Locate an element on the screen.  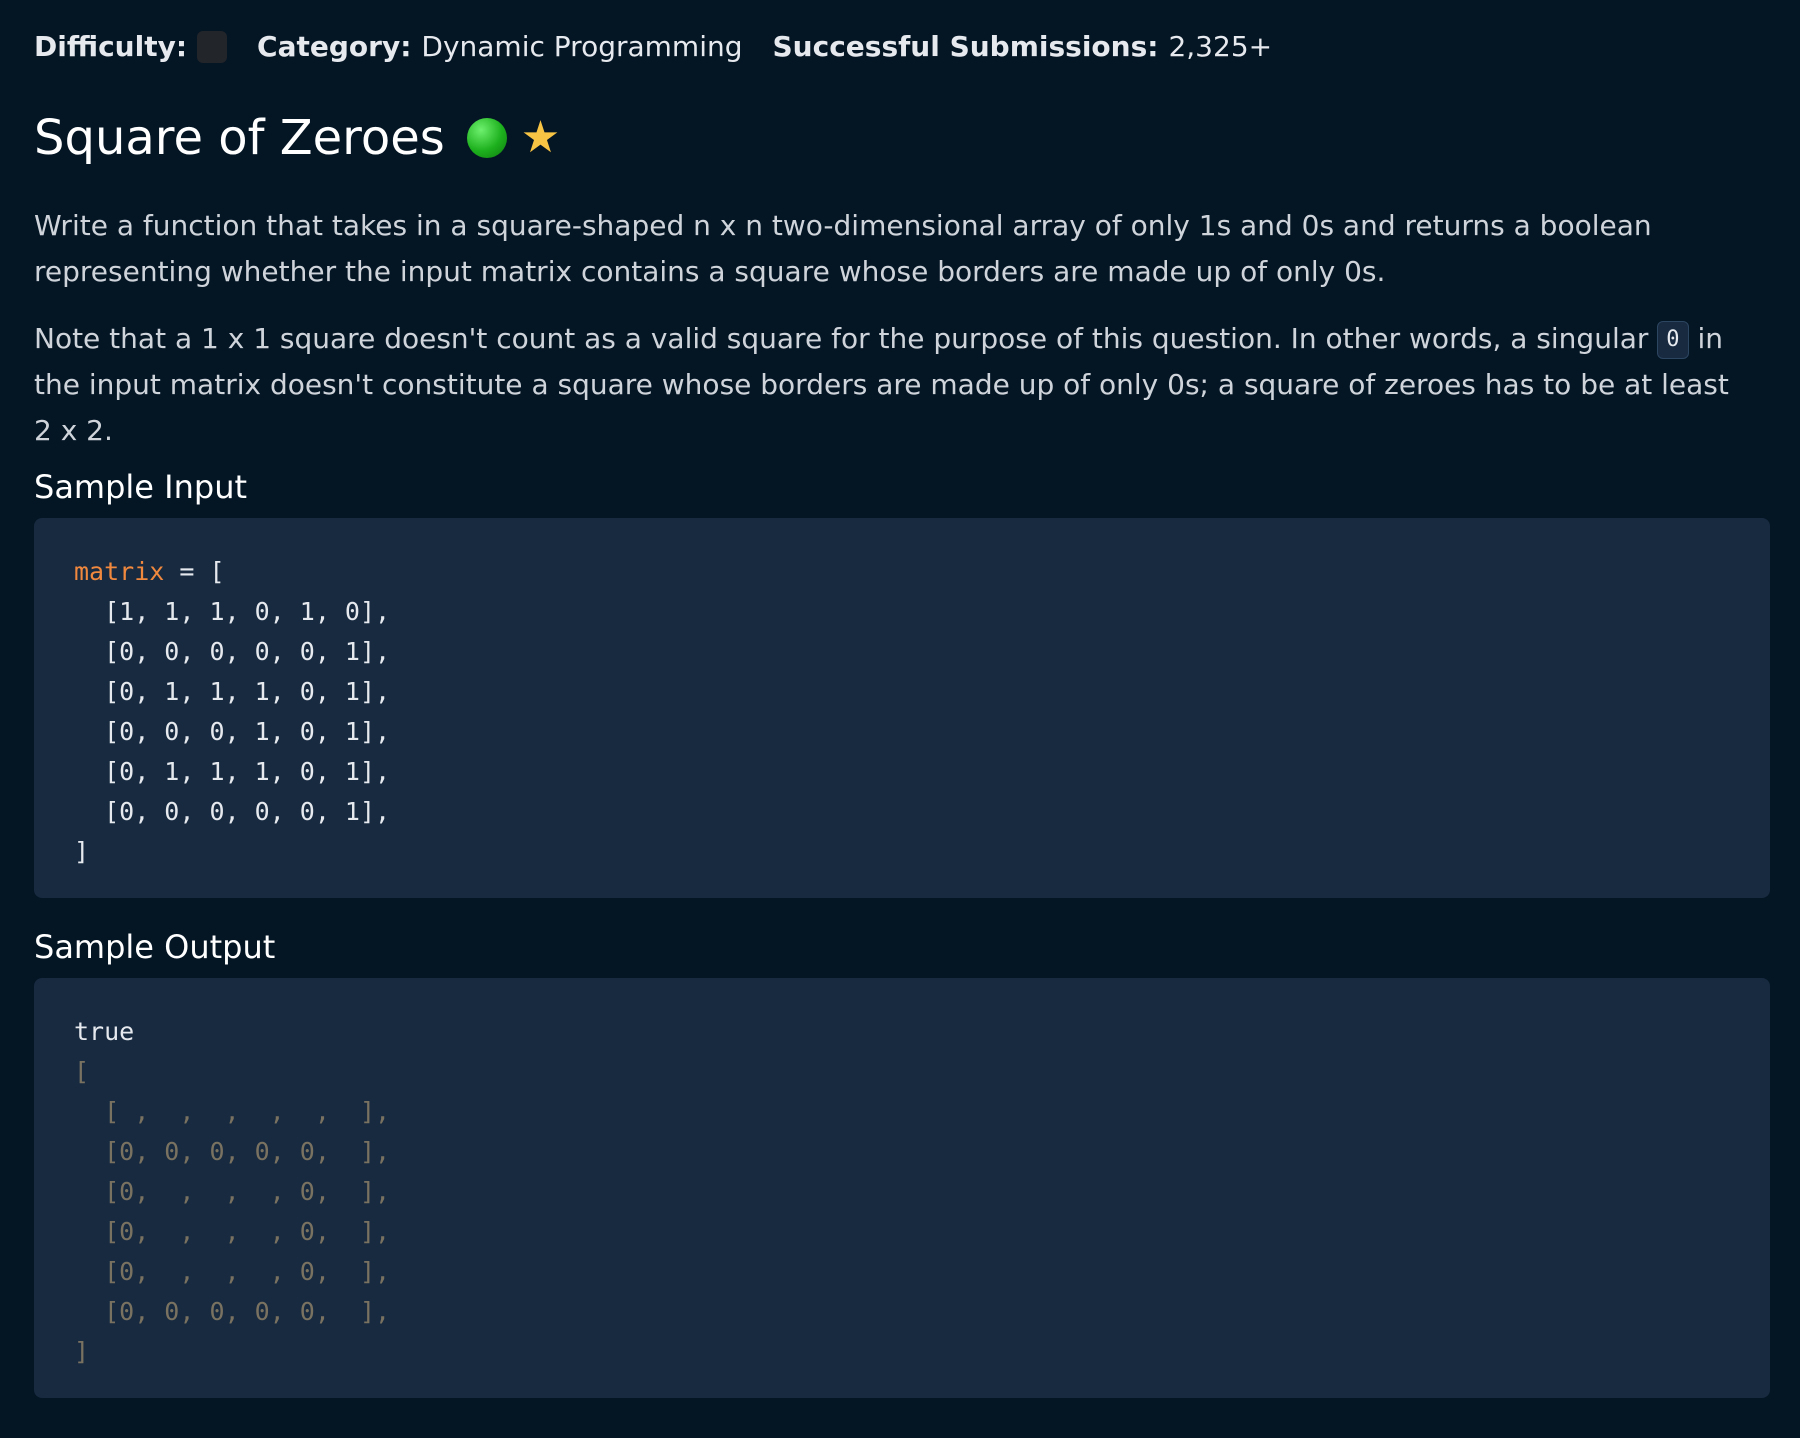
difficulty: Difficulty: is located at coordinates (131, 46).